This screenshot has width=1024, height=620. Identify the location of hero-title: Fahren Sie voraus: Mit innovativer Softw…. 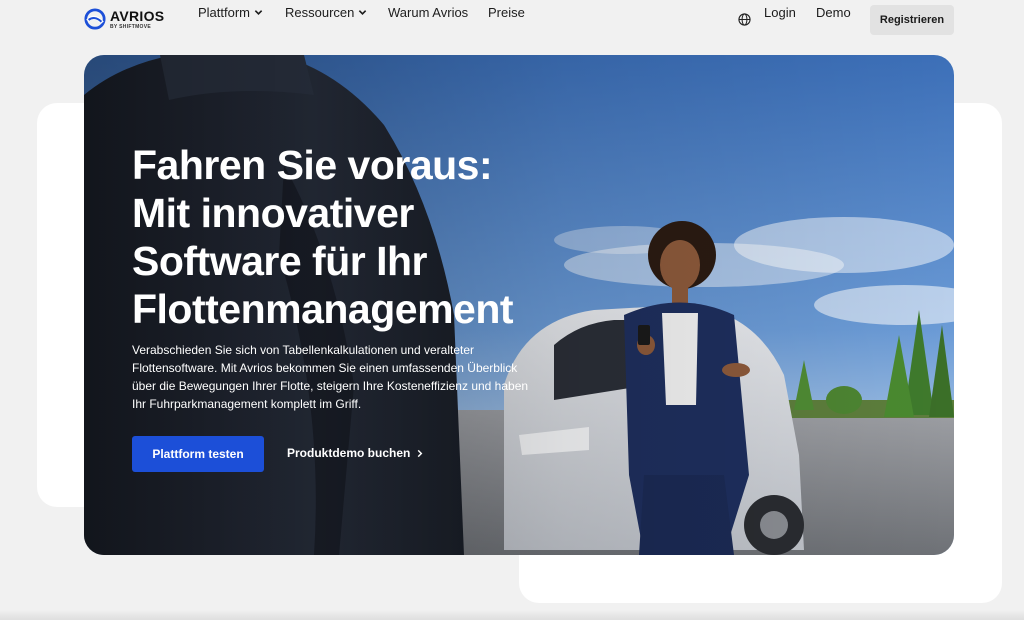
(362, 237).